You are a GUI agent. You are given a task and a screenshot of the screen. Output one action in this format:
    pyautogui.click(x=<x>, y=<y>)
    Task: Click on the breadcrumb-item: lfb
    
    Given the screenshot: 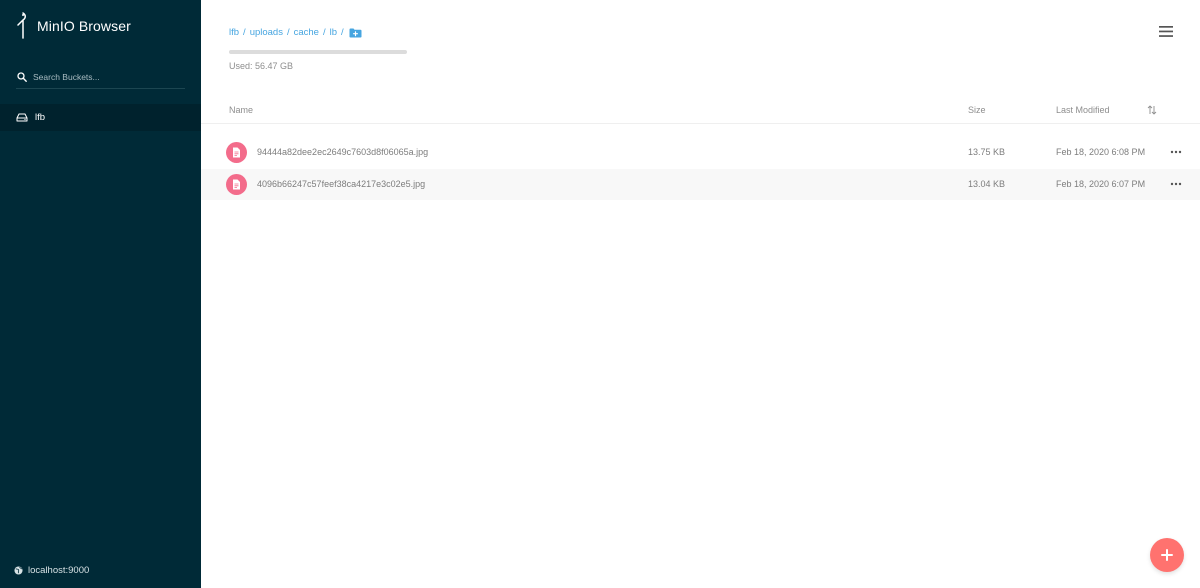 What is the action you would take?
    pyautogui.click(x=234, y=32)
    